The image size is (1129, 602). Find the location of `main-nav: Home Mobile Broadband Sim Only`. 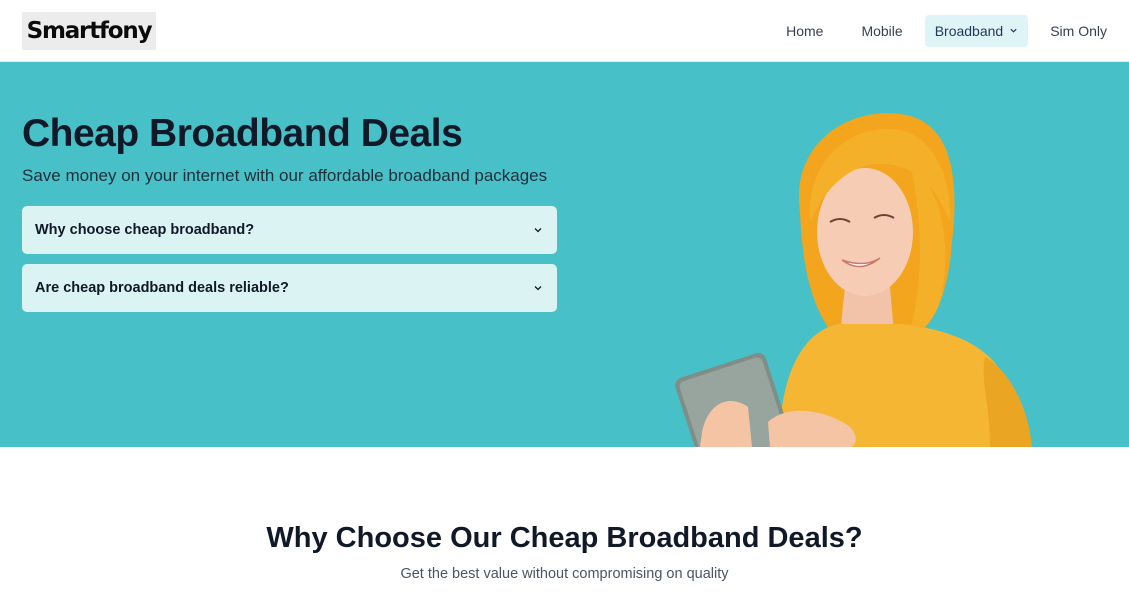

main-nav: Home Mobile Broadband Sim Only is located at coordinates (938, 30).